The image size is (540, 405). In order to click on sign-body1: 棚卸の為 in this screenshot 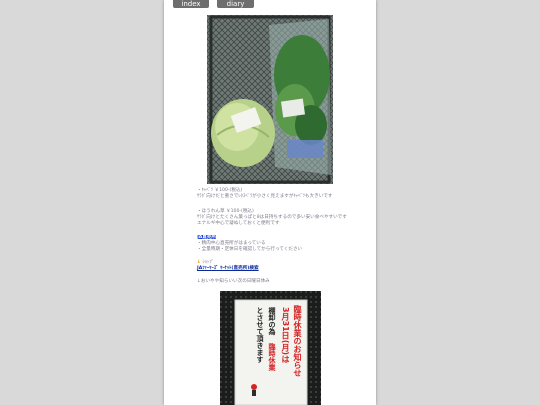, I will do `click(272, 321)`.